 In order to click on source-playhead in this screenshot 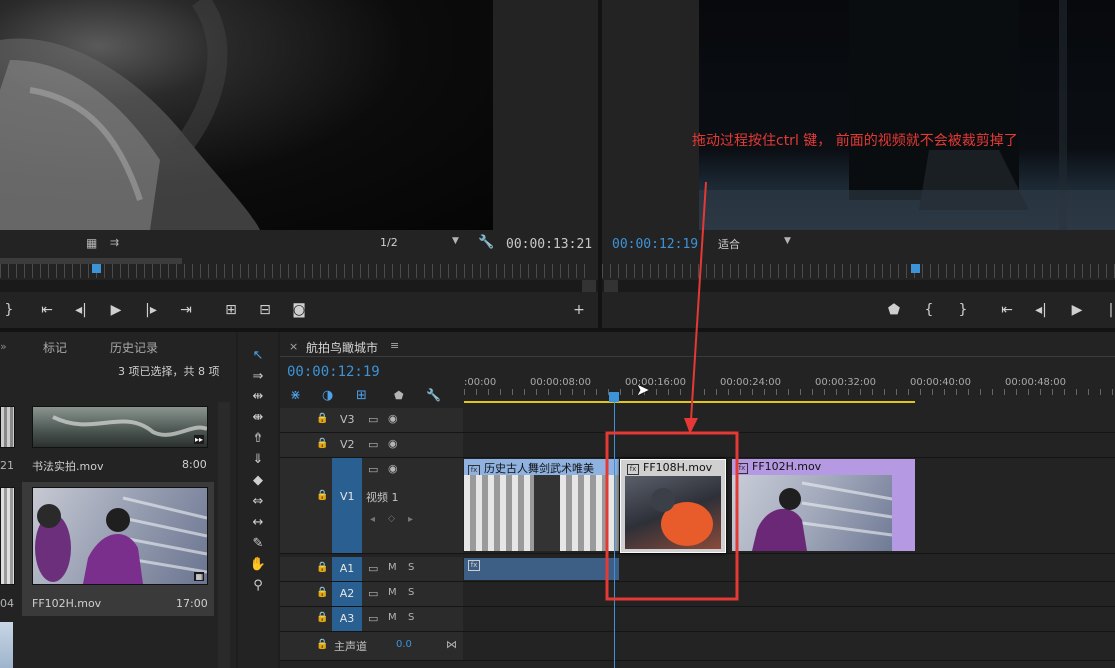, I will do `click(96, 268)`.